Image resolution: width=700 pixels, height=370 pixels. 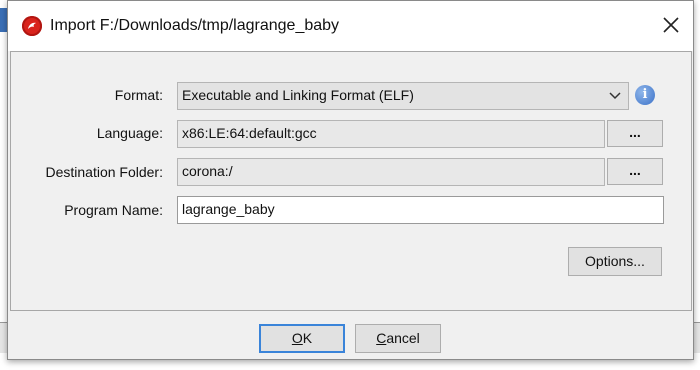 What do you see at coordinates (615, 96) in the screenshot?
I see `chevron-down-icon` at bounding box center [615, 96].